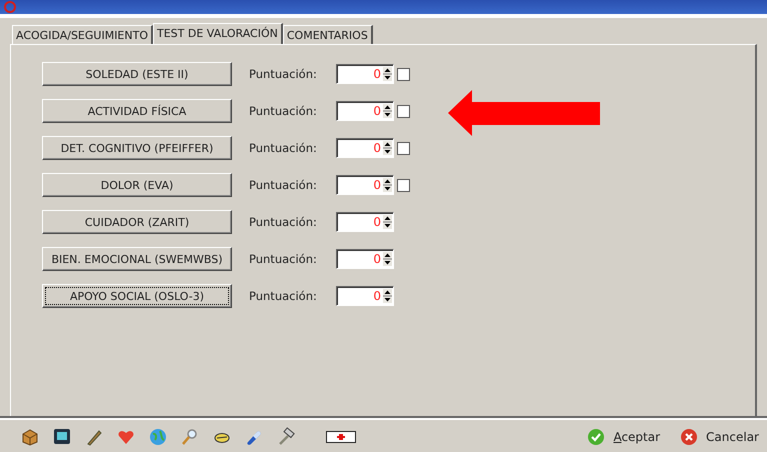  Describe the element at coordinates (137, 185) in the screenshot. I see `test-button: DOLOR (EVA)` at that location.